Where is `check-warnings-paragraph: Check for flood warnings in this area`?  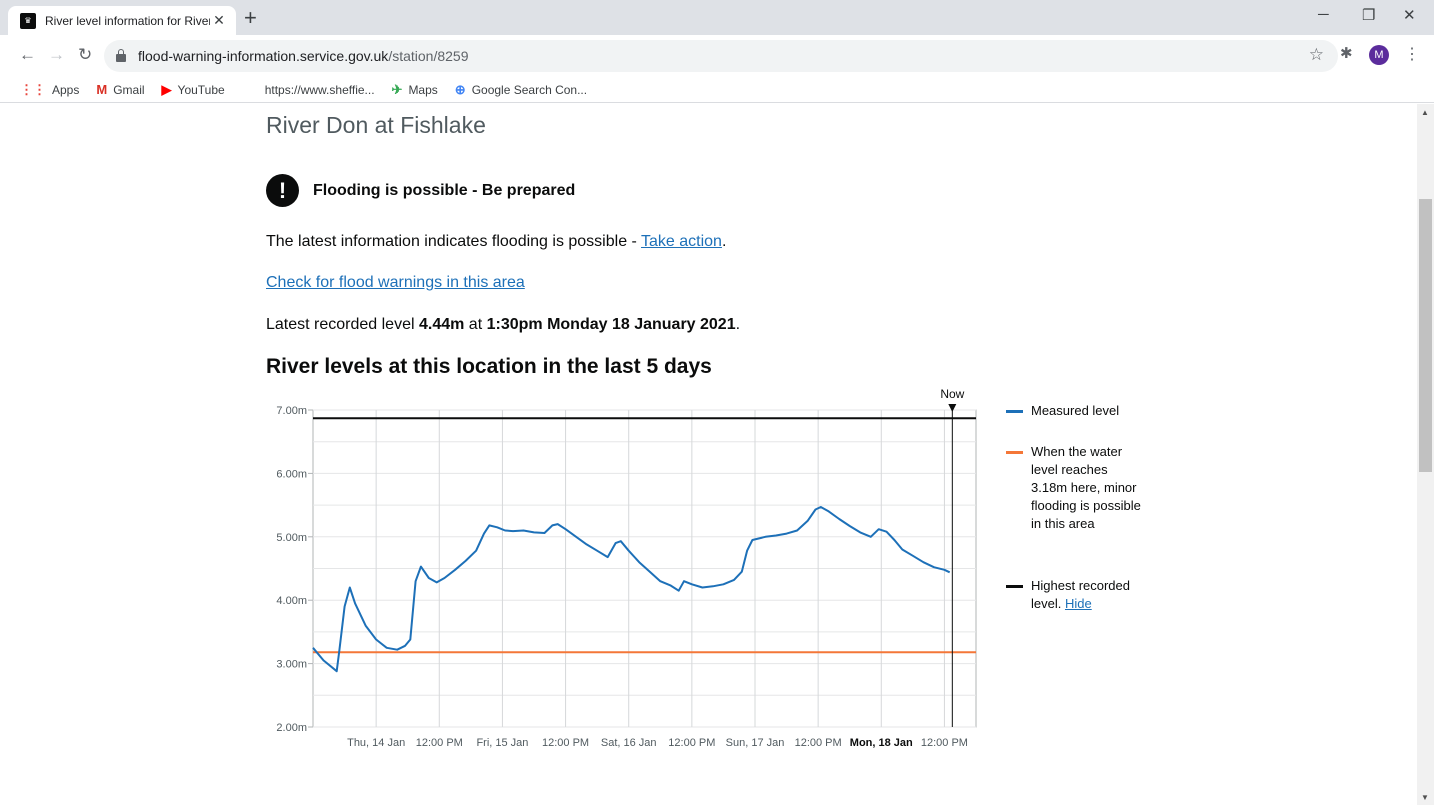 check-warnings-paragraph: Check for flood warnings in this area is located at coordinates (395, 283).